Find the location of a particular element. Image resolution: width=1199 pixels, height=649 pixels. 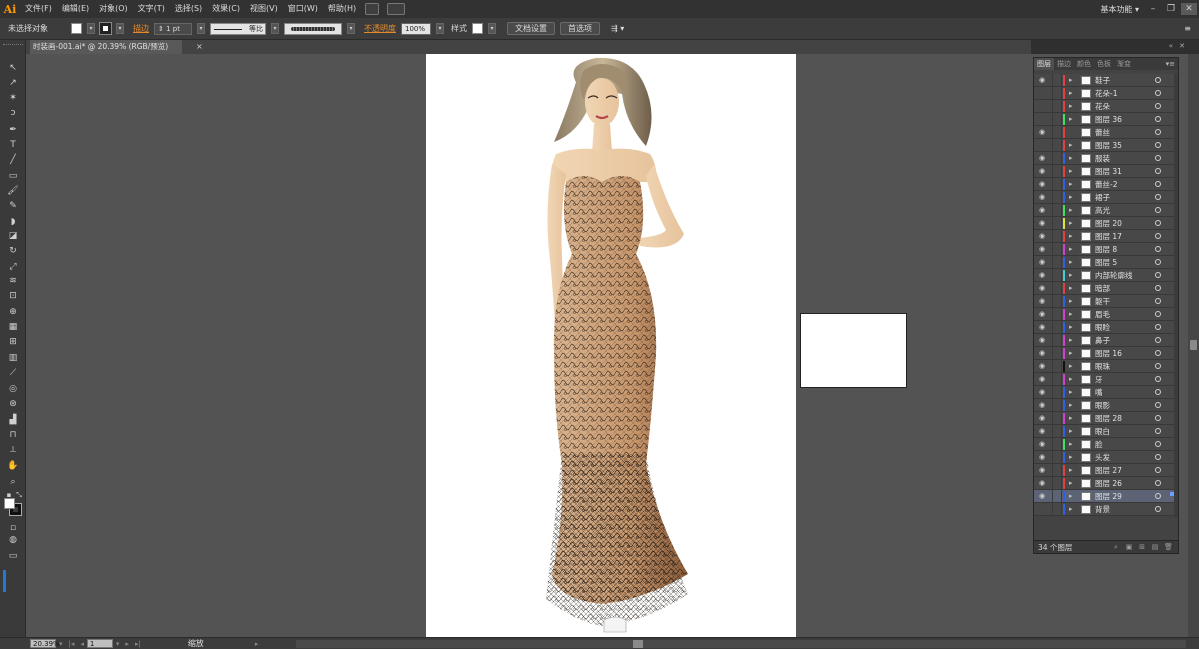

blend-tool-icon: ◎ is located at coordinates (13, 389).